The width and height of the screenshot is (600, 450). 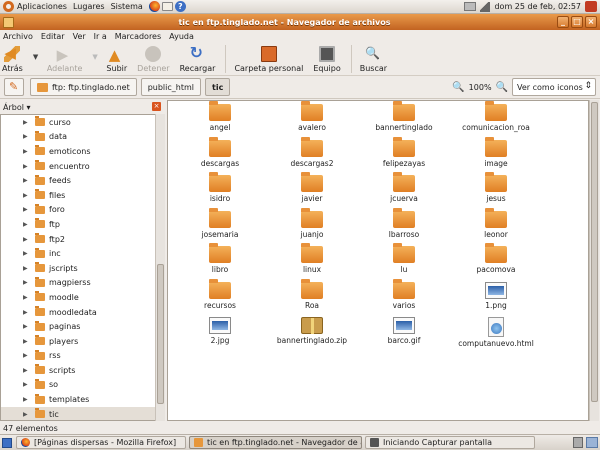 I want to click on back-history-dropdown: ▼, so click(x=37, y=52).